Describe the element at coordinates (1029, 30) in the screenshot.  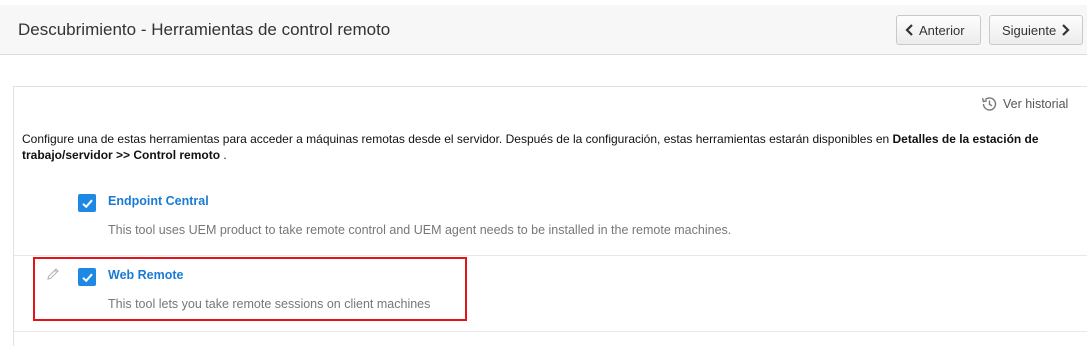
I see `next-button-label: Siguiente` at that location.